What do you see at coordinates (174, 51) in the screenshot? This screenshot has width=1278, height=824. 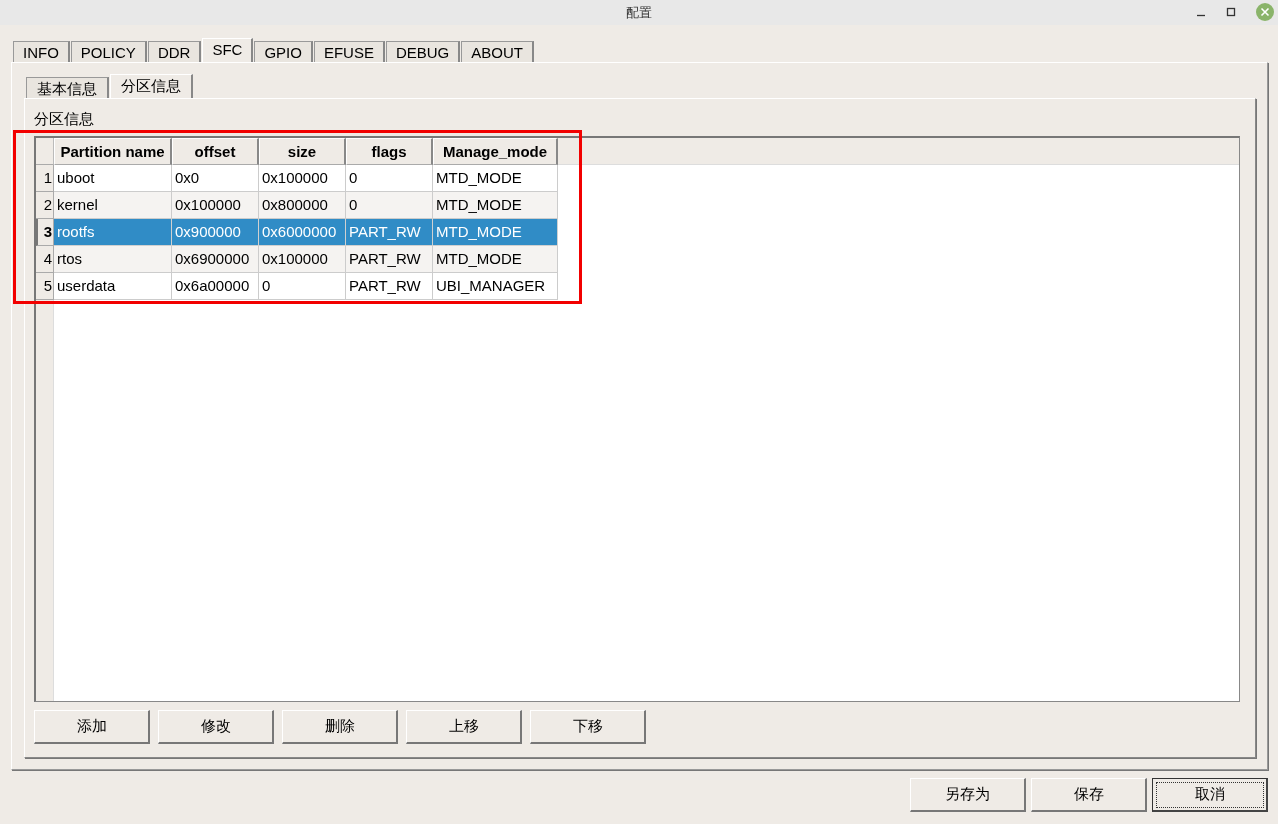 I see `tab: DDR` at bounding box center [174, 51].